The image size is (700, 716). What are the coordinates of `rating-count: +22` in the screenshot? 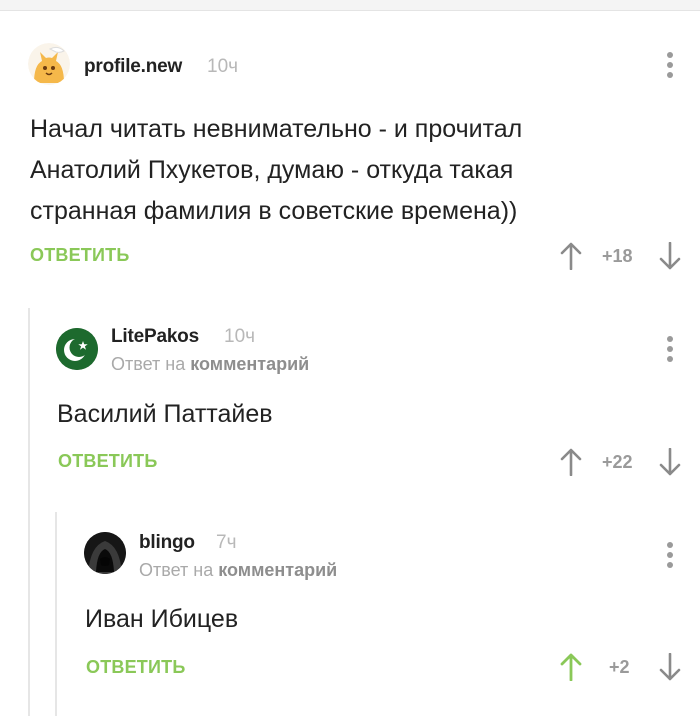 It's located at (617, 462).